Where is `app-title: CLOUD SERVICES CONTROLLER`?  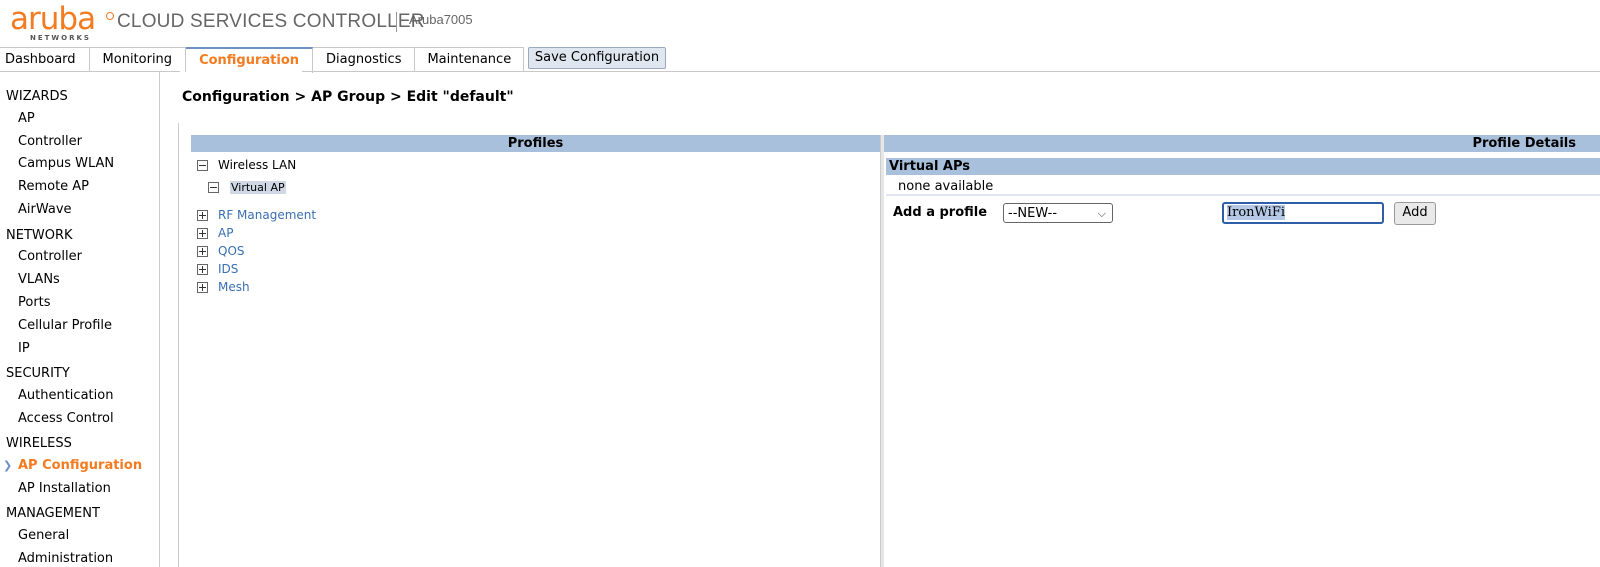 app-title: CLOUD SERVICES CONTROLLER is located at coordinates (271, 21).